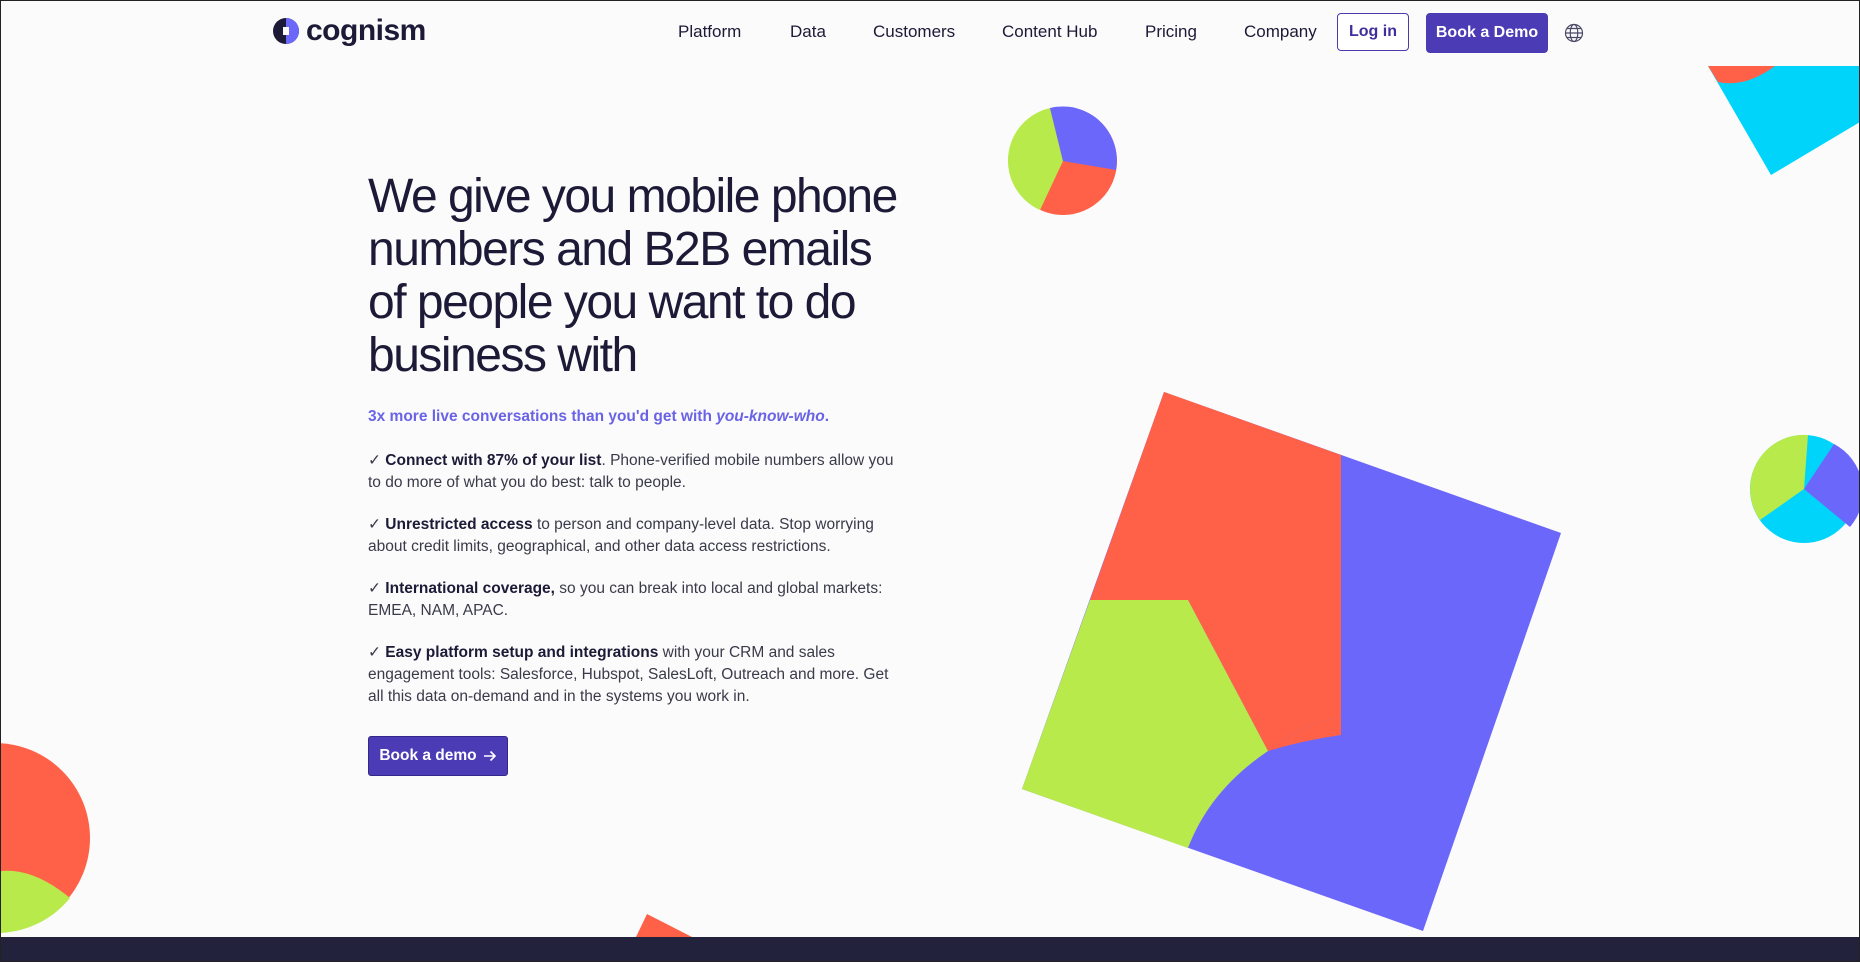  I want to click on book-demo-cta-button: Book a demo, so click(438, 756).